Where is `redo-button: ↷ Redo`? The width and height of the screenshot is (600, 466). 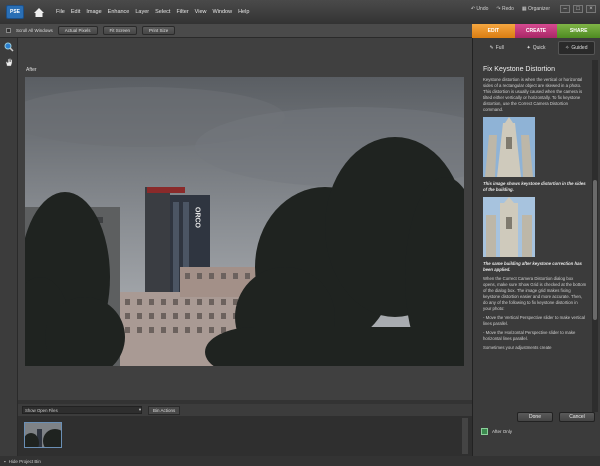 redo-button: ↷ Redo is located at coordinates (505, 9).